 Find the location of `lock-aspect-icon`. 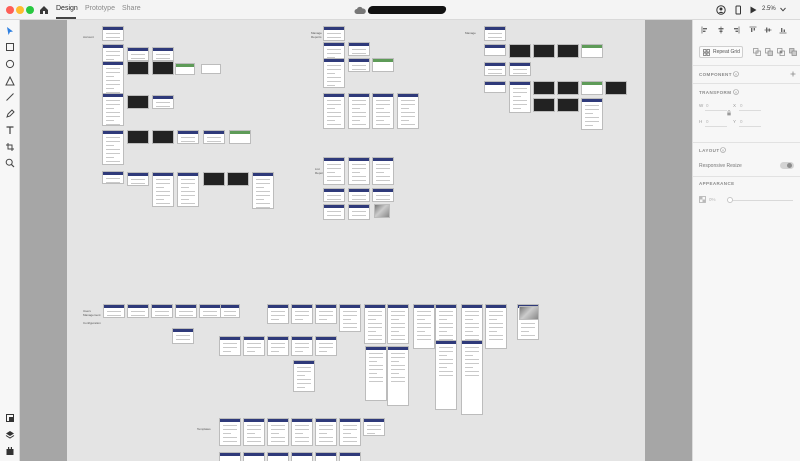

lock-aspect-icon is located at coordinates (729, 113).